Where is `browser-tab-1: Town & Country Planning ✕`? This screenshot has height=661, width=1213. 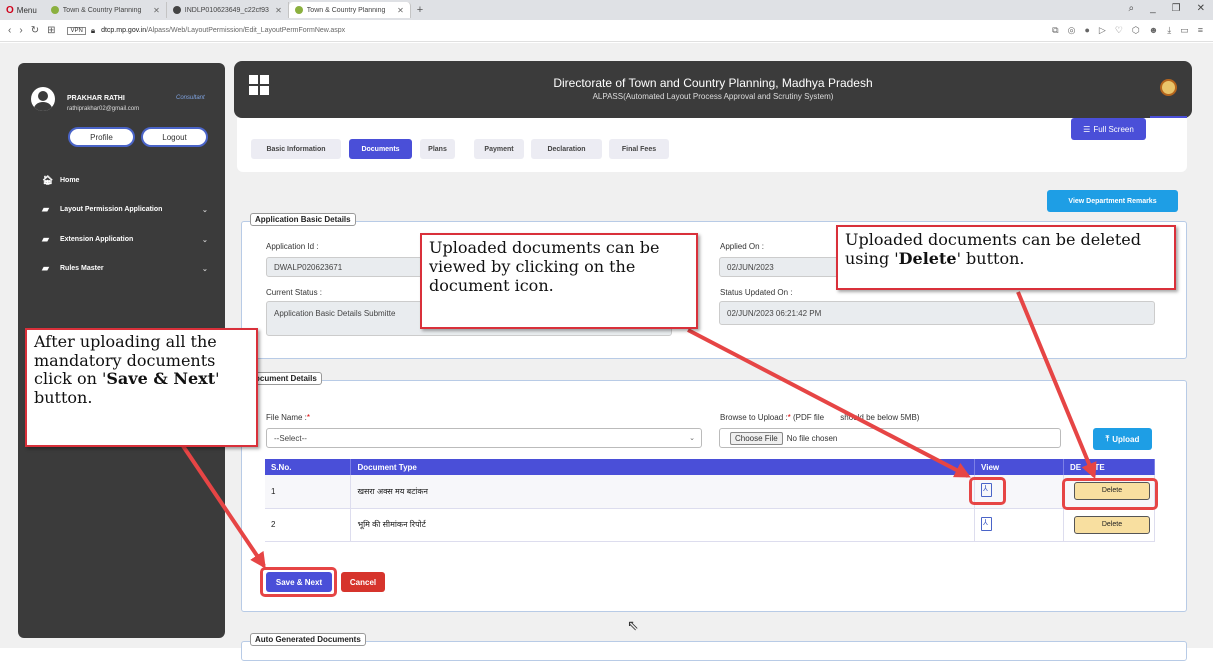
browser-tab-1: Town & Country Planning ✕ is located at coordinates (106, 10).